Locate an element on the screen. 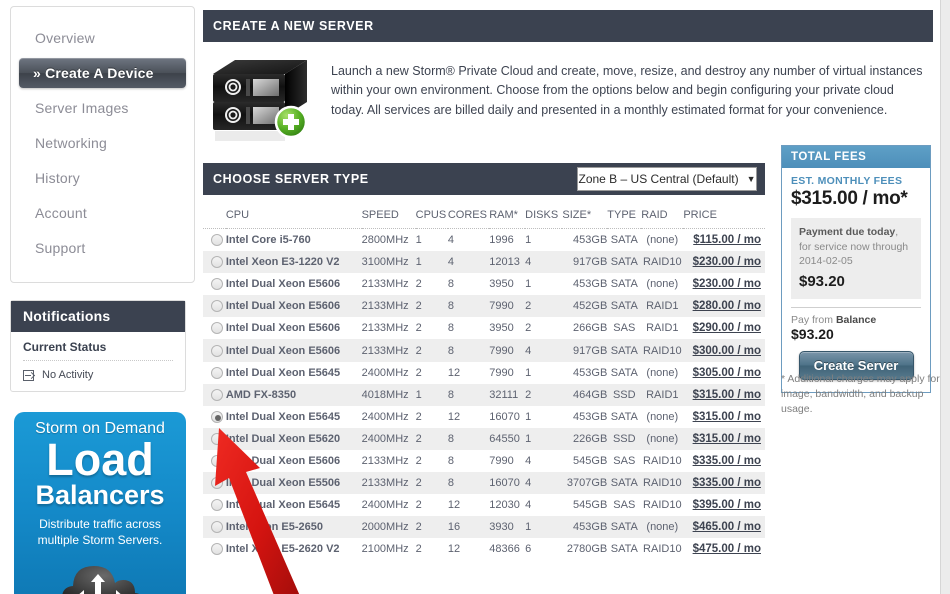  notification-item: No Activity is located at coordinates (98, 375).